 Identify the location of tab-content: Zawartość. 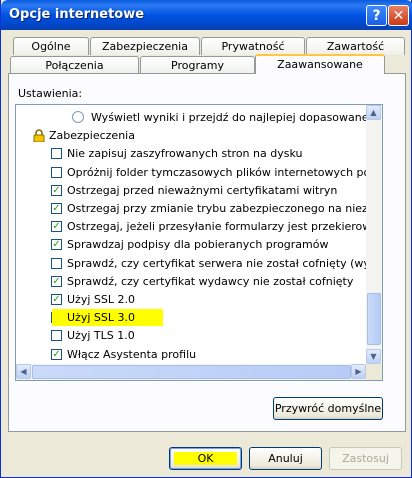
(355, 46).